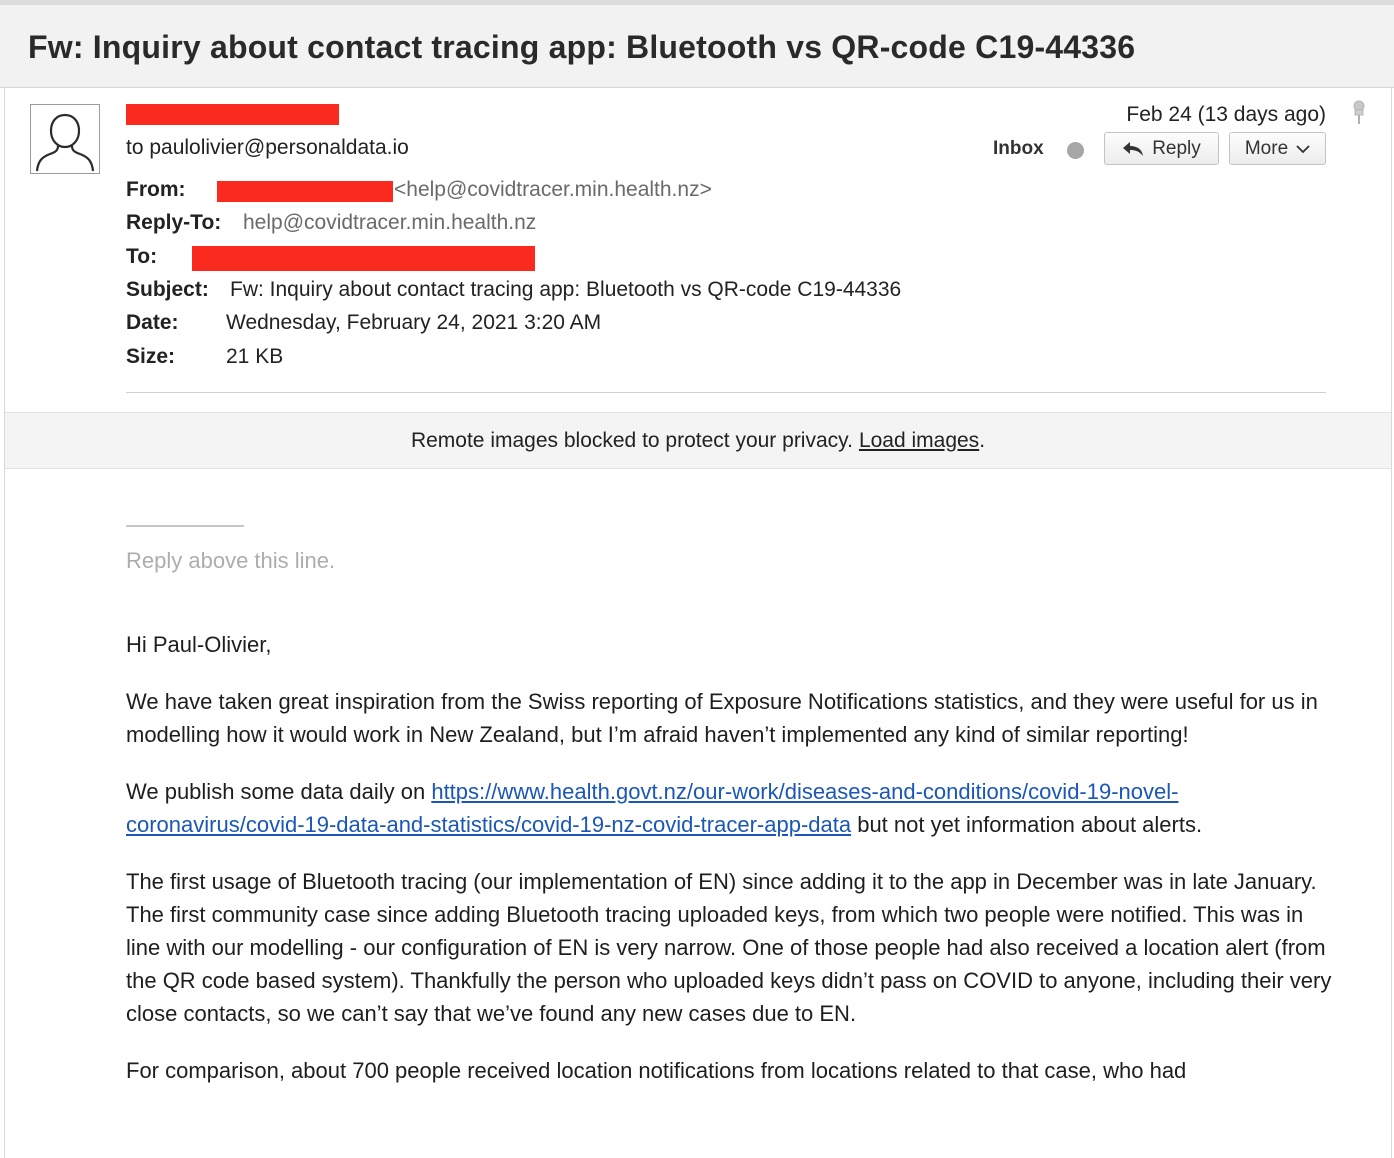 The image size is (1394, 1158). Describe the element at coordinates (1359, 113) in the screenshot. I see `pin-icon` at that location.